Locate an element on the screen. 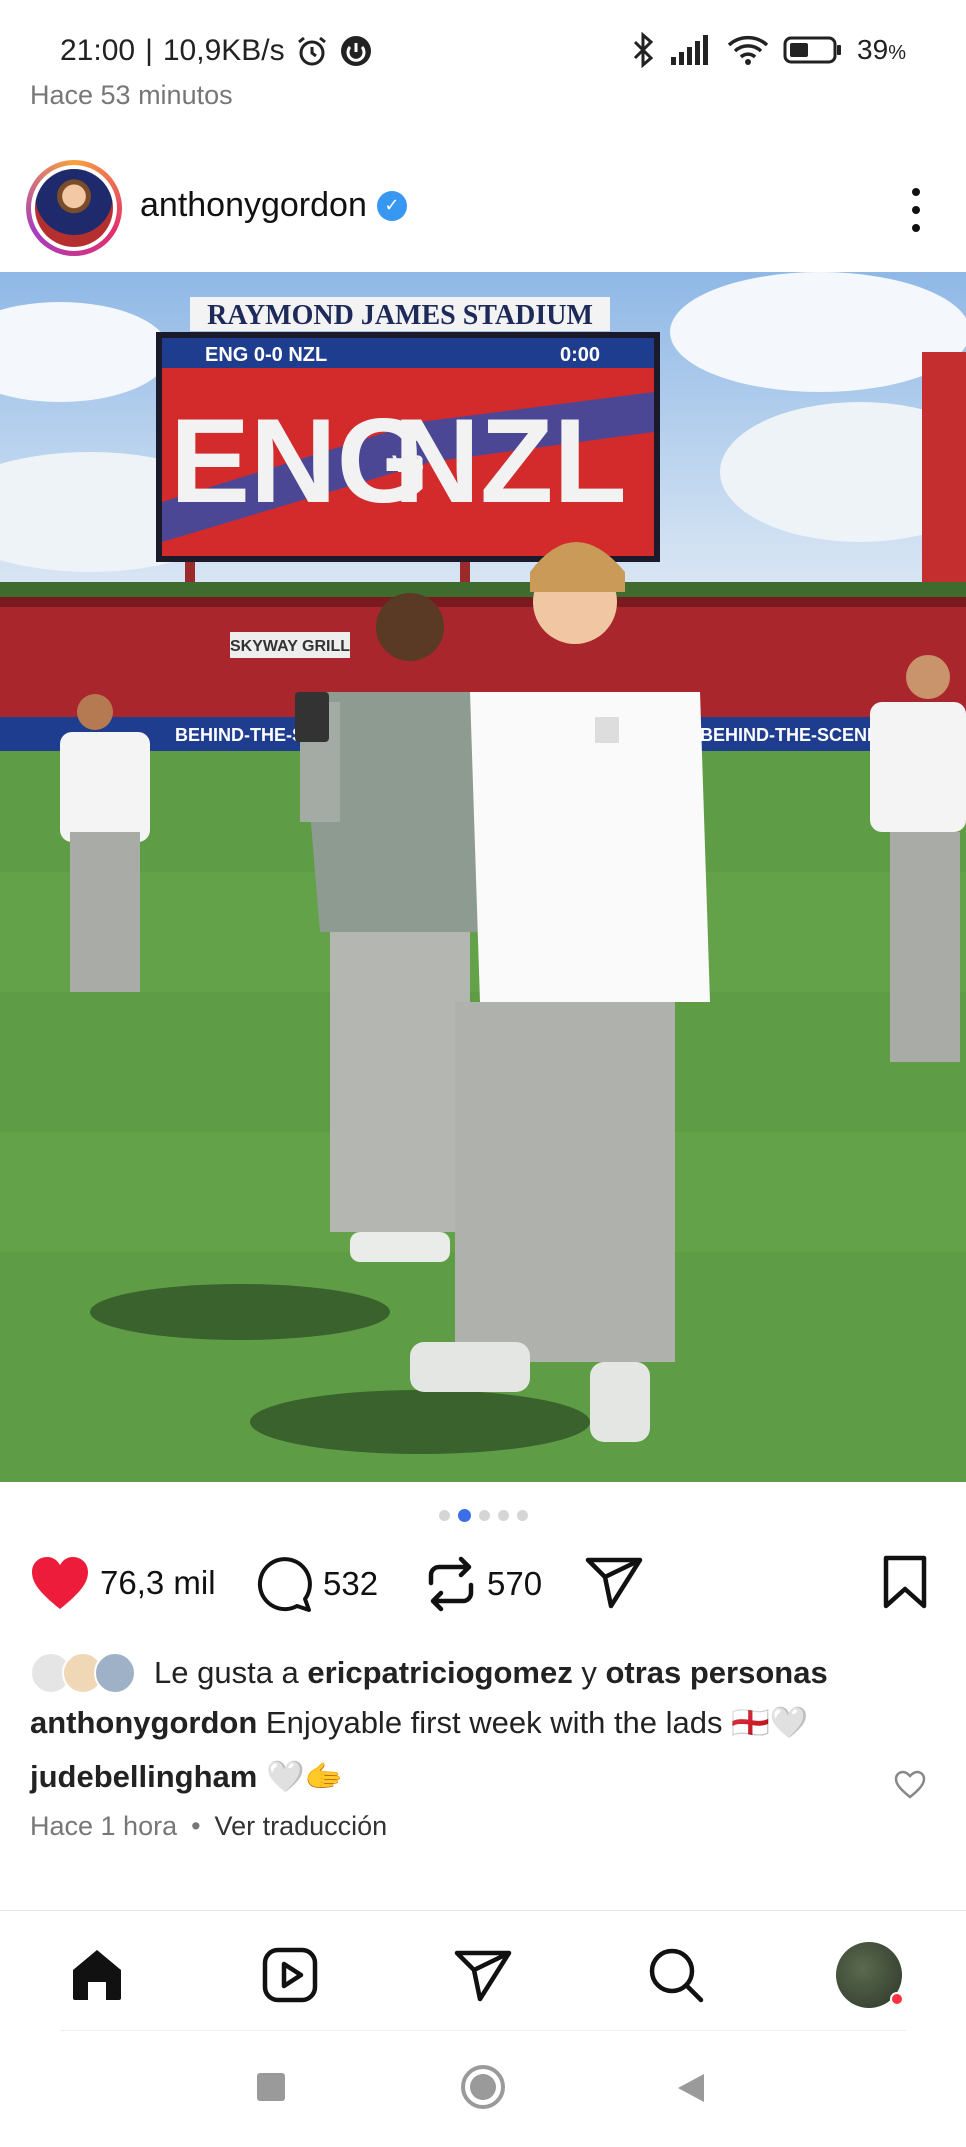 This screenshot has height=2147, width=966. network-speed: 10,9KB/s is located at coordinates (223, 50).